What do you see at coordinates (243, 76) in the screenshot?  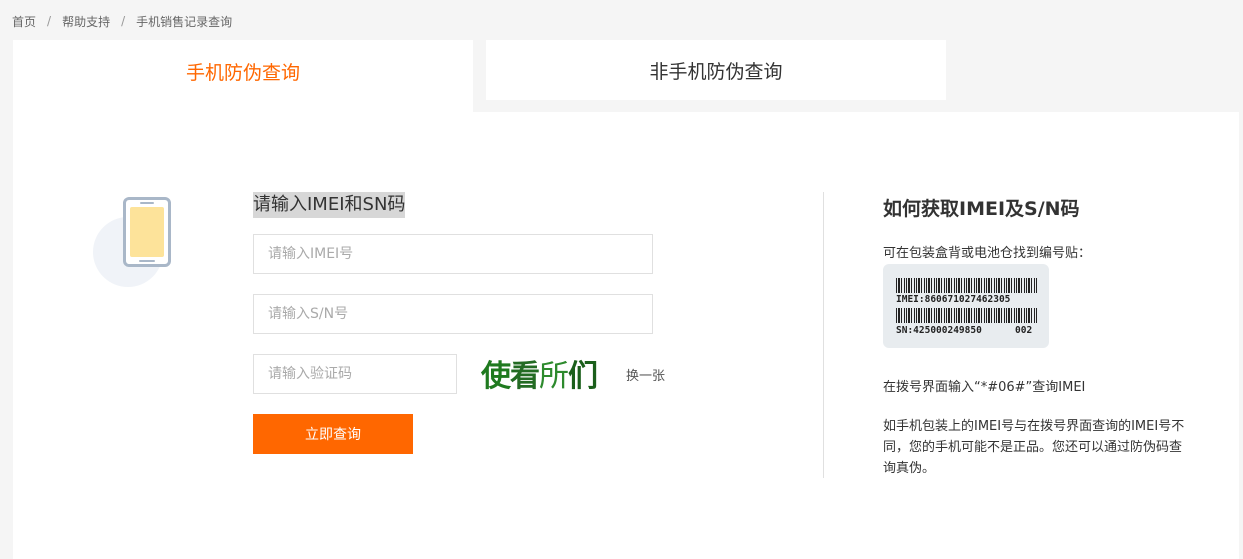 I see `tab-phone-anticounterfeit: 手机防伪查询` at bounding box center [243, 76].